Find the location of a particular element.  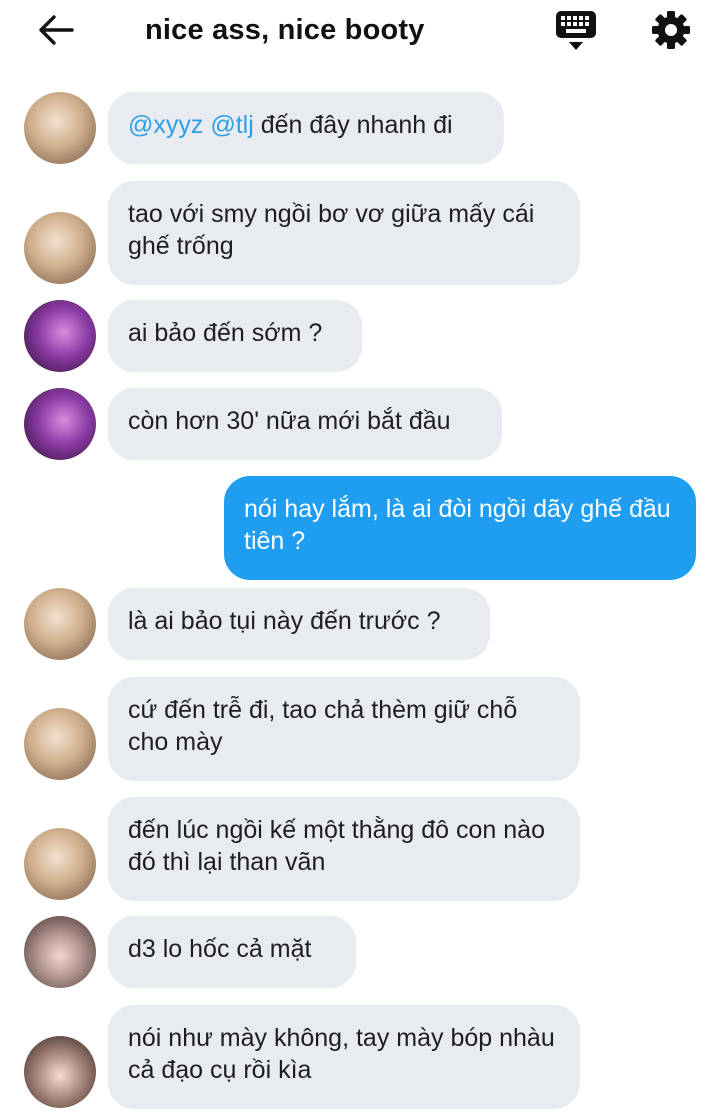

message-text: còn hơn 30' nữa mới bắt đầu is located at coordinates (289, 421).